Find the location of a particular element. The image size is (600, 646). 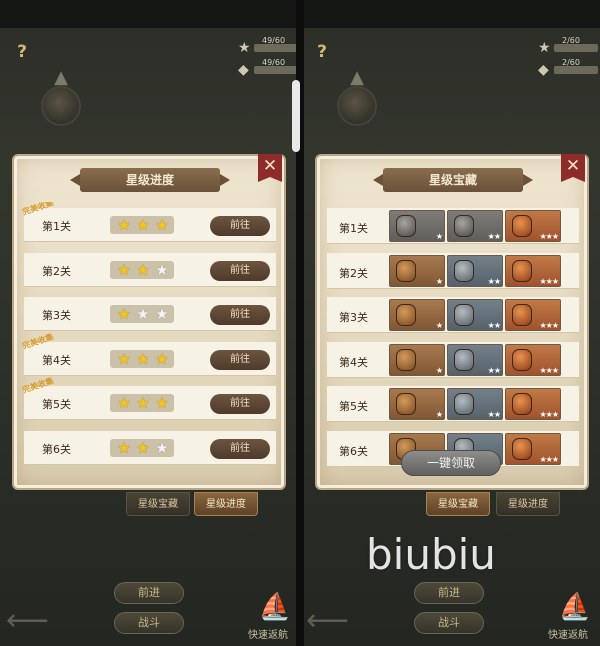

star-stat-bar is located at coordinates (576, 48).